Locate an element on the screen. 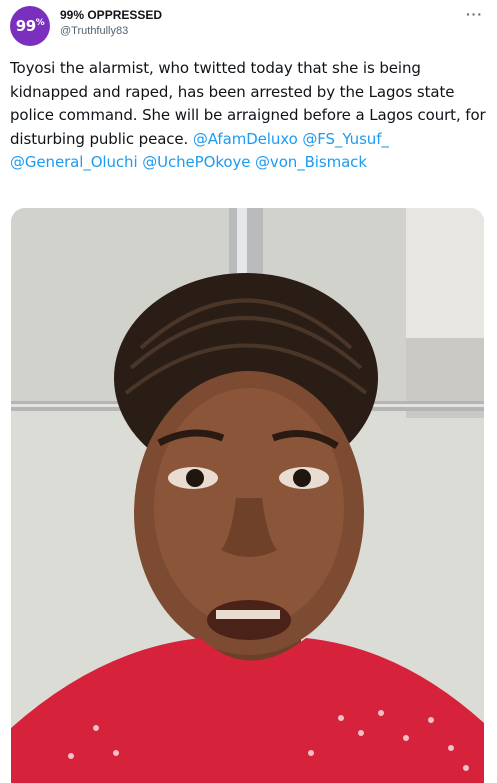 The height and width of the screenshot is (783, 497). avatar: 99% is located at coordinates (30, 26).